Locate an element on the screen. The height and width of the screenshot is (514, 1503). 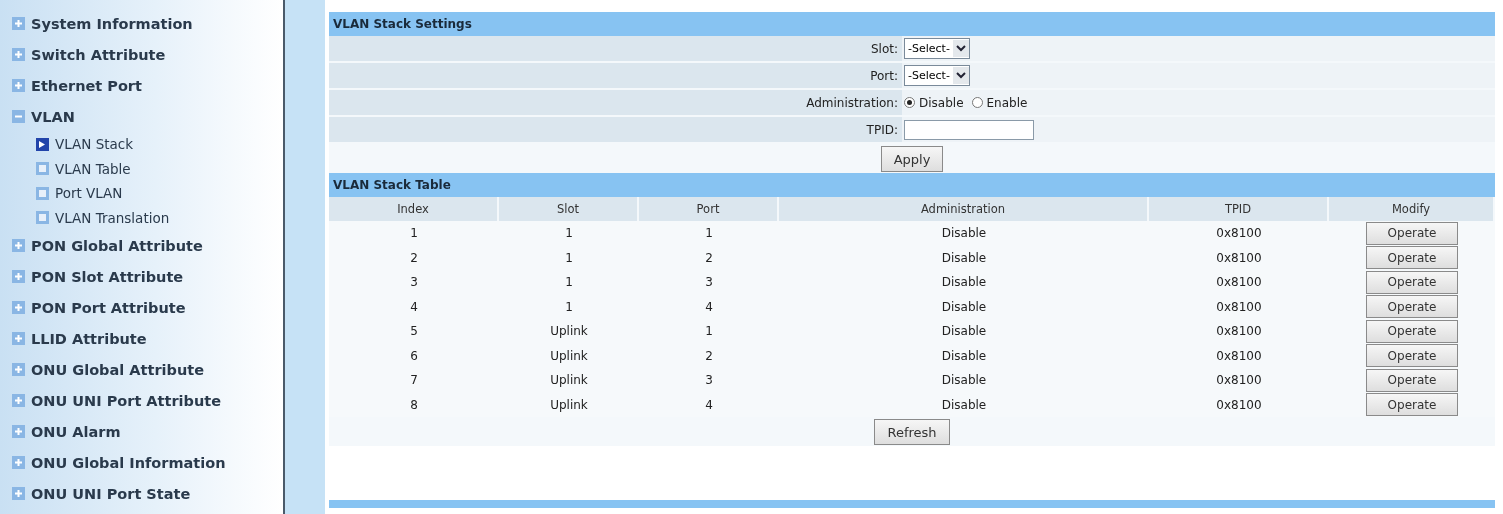
column-header: Modify is located at coordinates (1412, 209).